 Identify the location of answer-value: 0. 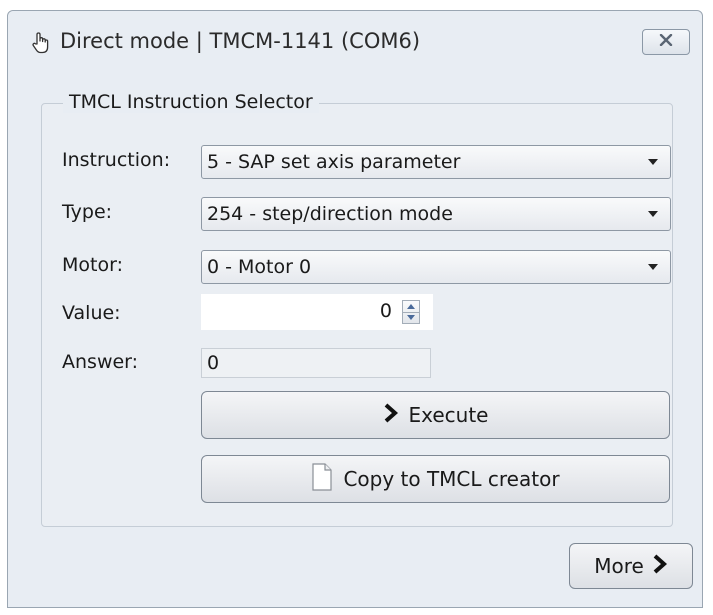
(213, 363).